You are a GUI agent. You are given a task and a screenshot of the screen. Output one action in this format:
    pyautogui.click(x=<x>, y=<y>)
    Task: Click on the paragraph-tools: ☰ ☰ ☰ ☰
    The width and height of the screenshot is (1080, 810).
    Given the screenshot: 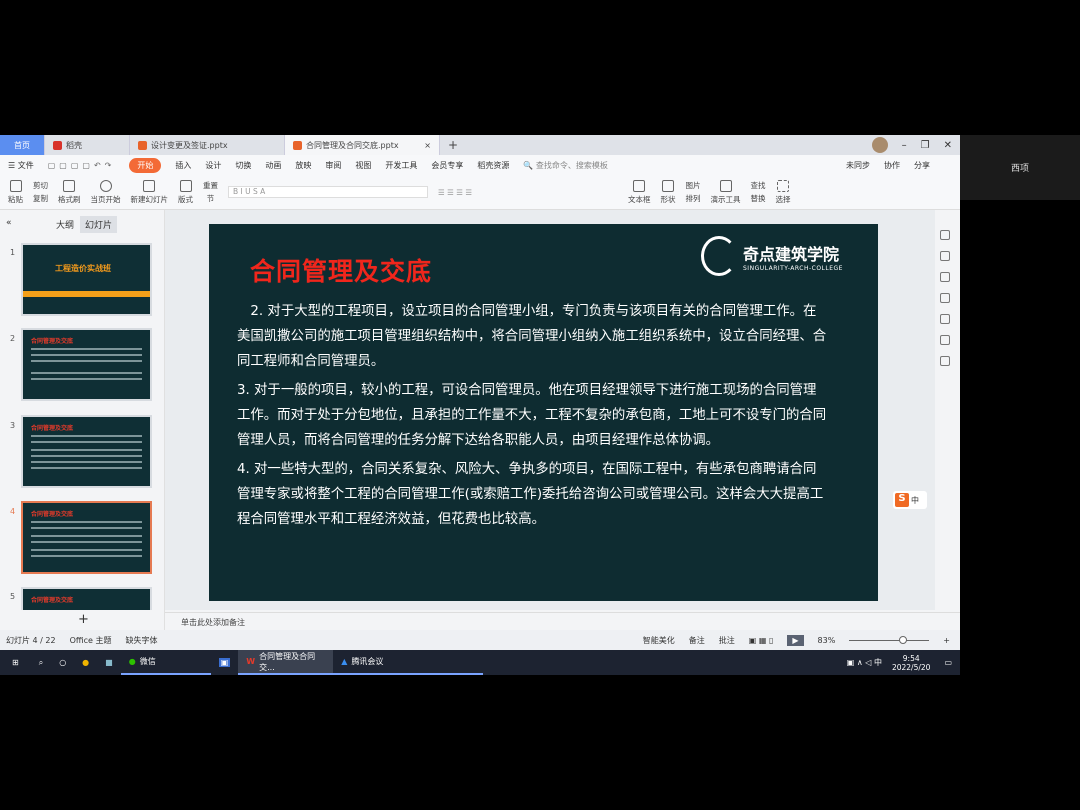 What is the action you would take?
    pyautogui.click(x=528, y=192)
    